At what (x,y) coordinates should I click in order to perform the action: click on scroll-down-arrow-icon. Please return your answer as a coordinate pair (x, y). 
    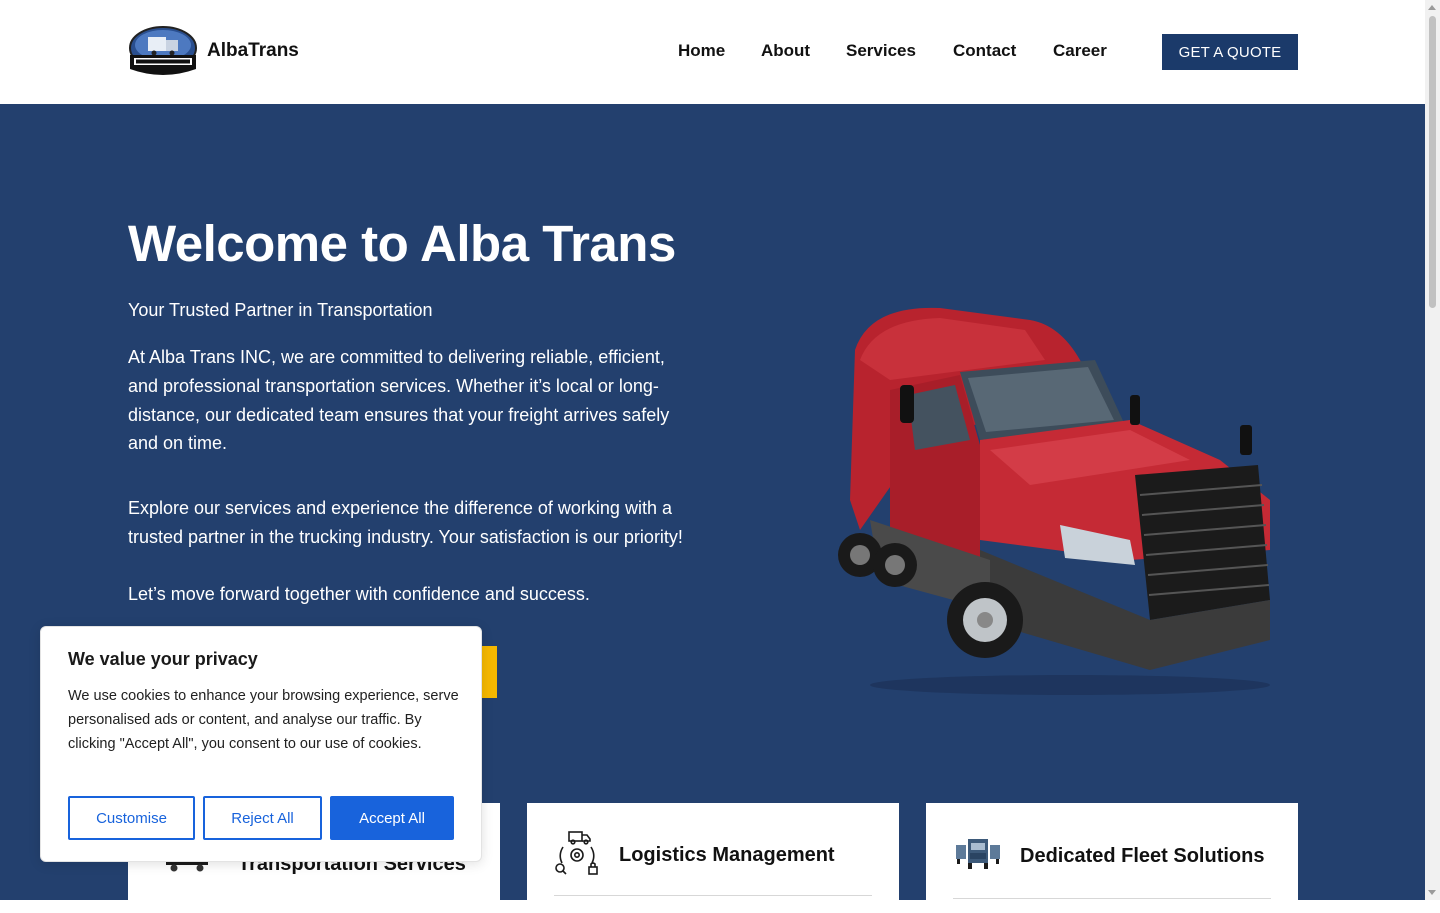
    Looking at the image, I should click on (1432, 892).